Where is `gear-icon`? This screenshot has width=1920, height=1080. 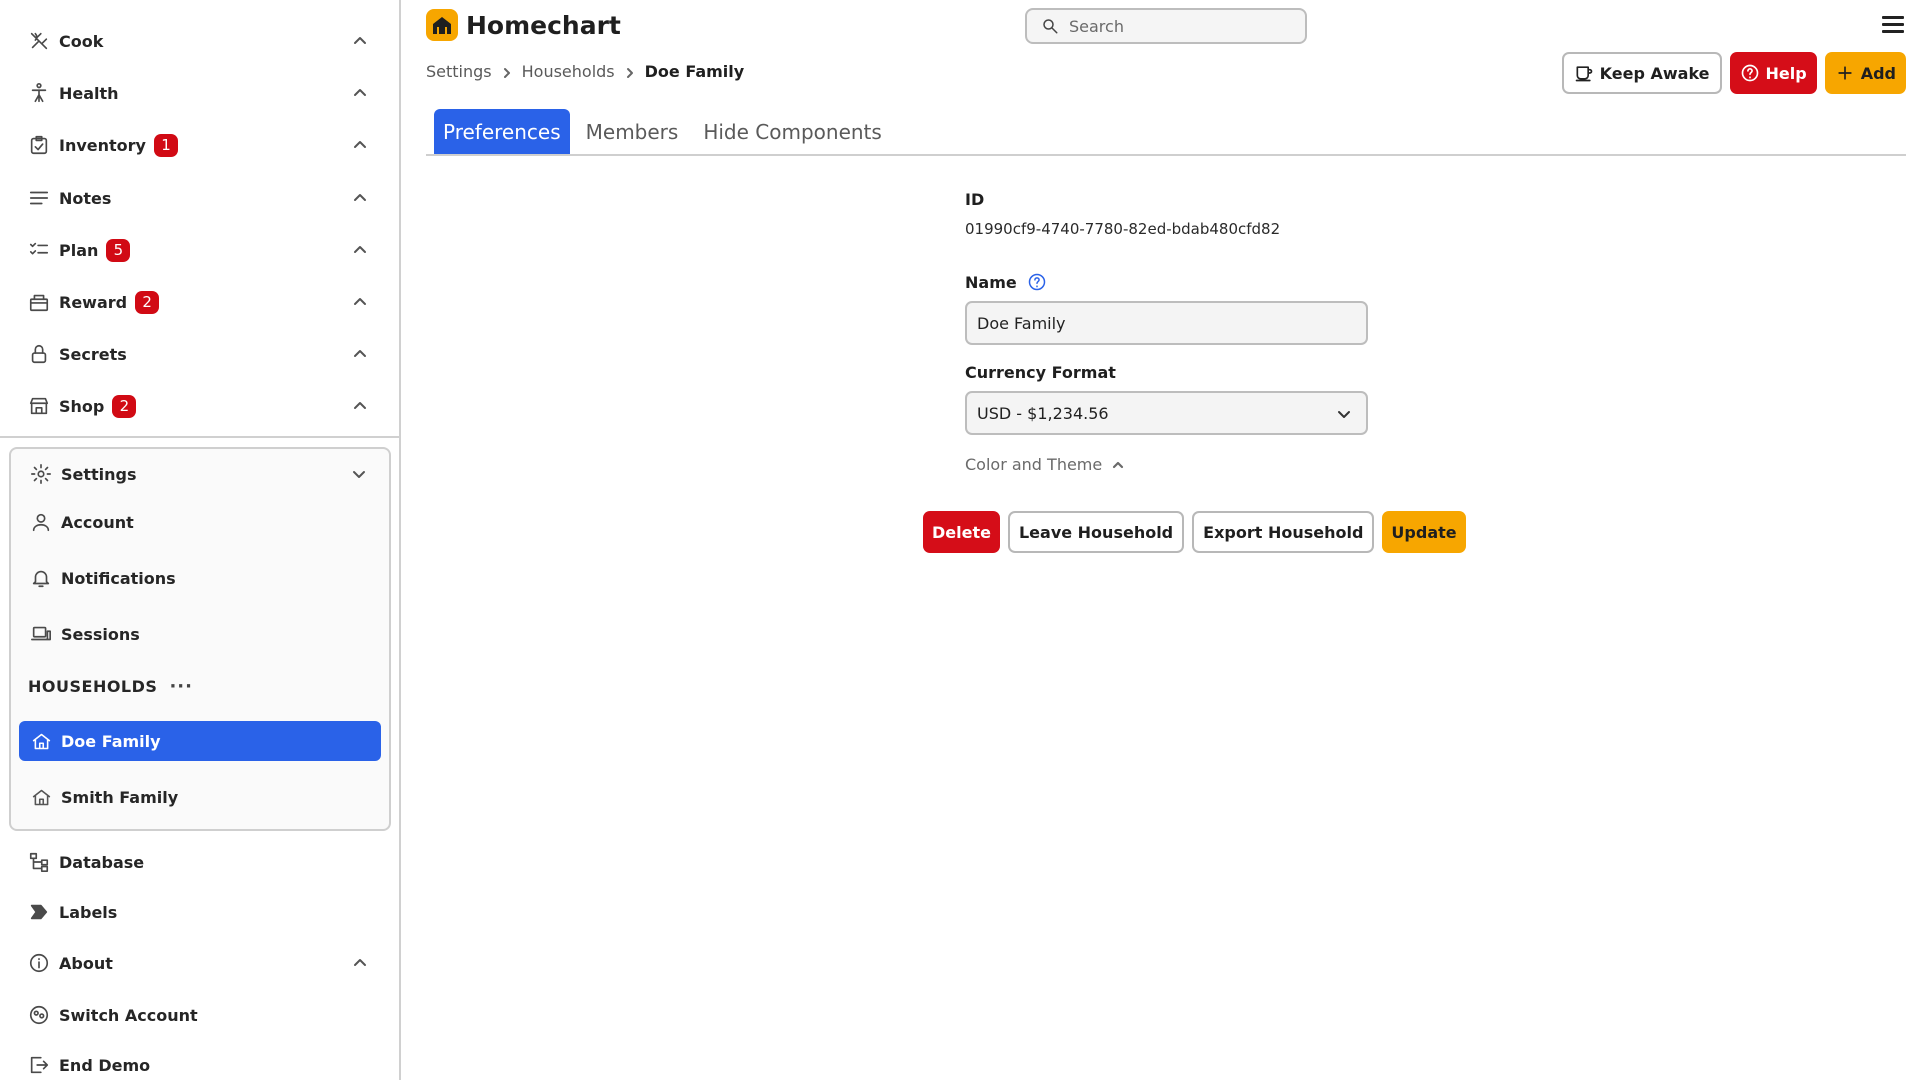
gear-icon is located at coordinates (41, 474).